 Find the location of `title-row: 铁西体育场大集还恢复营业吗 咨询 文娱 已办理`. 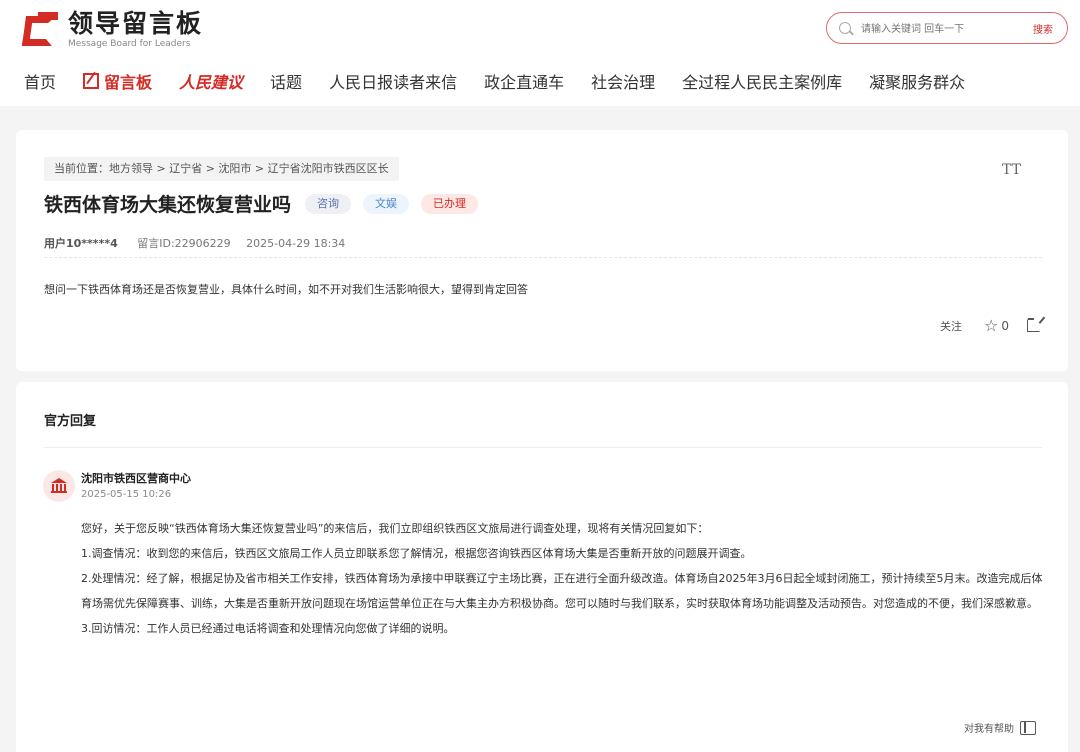

title-row: 铁西体育场大集还恢复营业吗 咨询 文娱 已办理 is located at coordinates (261, 203).